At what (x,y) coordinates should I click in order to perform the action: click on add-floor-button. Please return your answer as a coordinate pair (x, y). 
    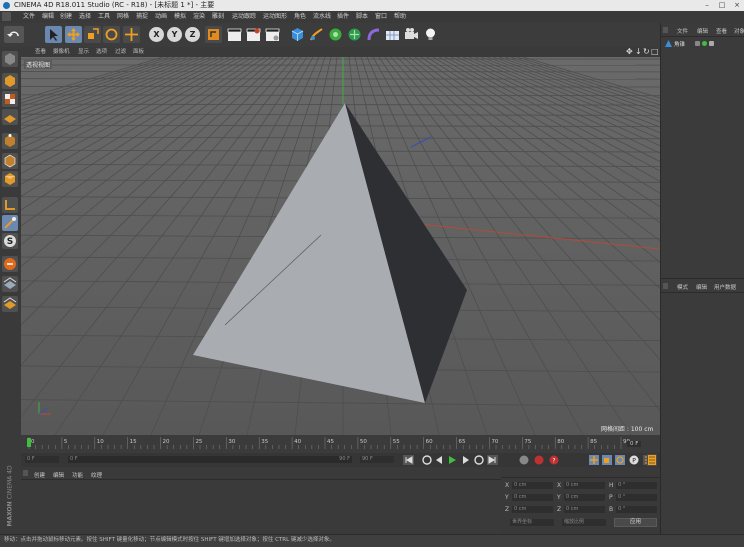
    Looking at the image, I should click on (392, 34).